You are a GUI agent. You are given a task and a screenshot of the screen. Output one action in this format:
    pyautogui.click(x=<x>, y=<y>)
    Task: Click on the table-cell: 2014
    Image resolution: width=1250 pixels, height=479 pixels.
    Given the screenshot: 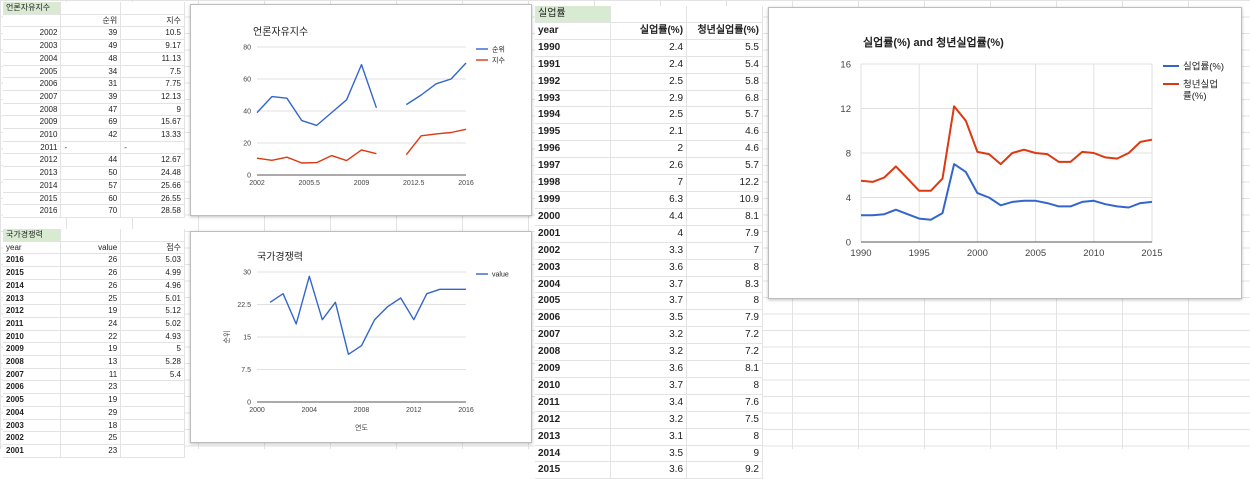 What is the action you would take?
    pyautogui.click(x=32, y=185)
    